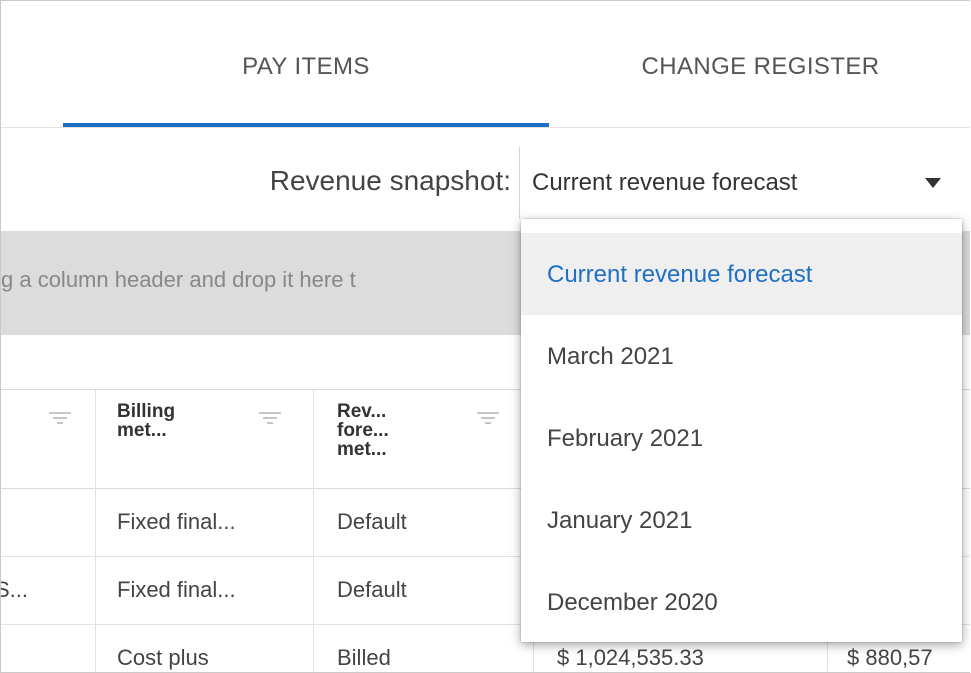 This screenshot has width=971, height=673. Describe the element at coordinates (364, 657) in the screenshot. I see `table-cell: Billed` at that location.